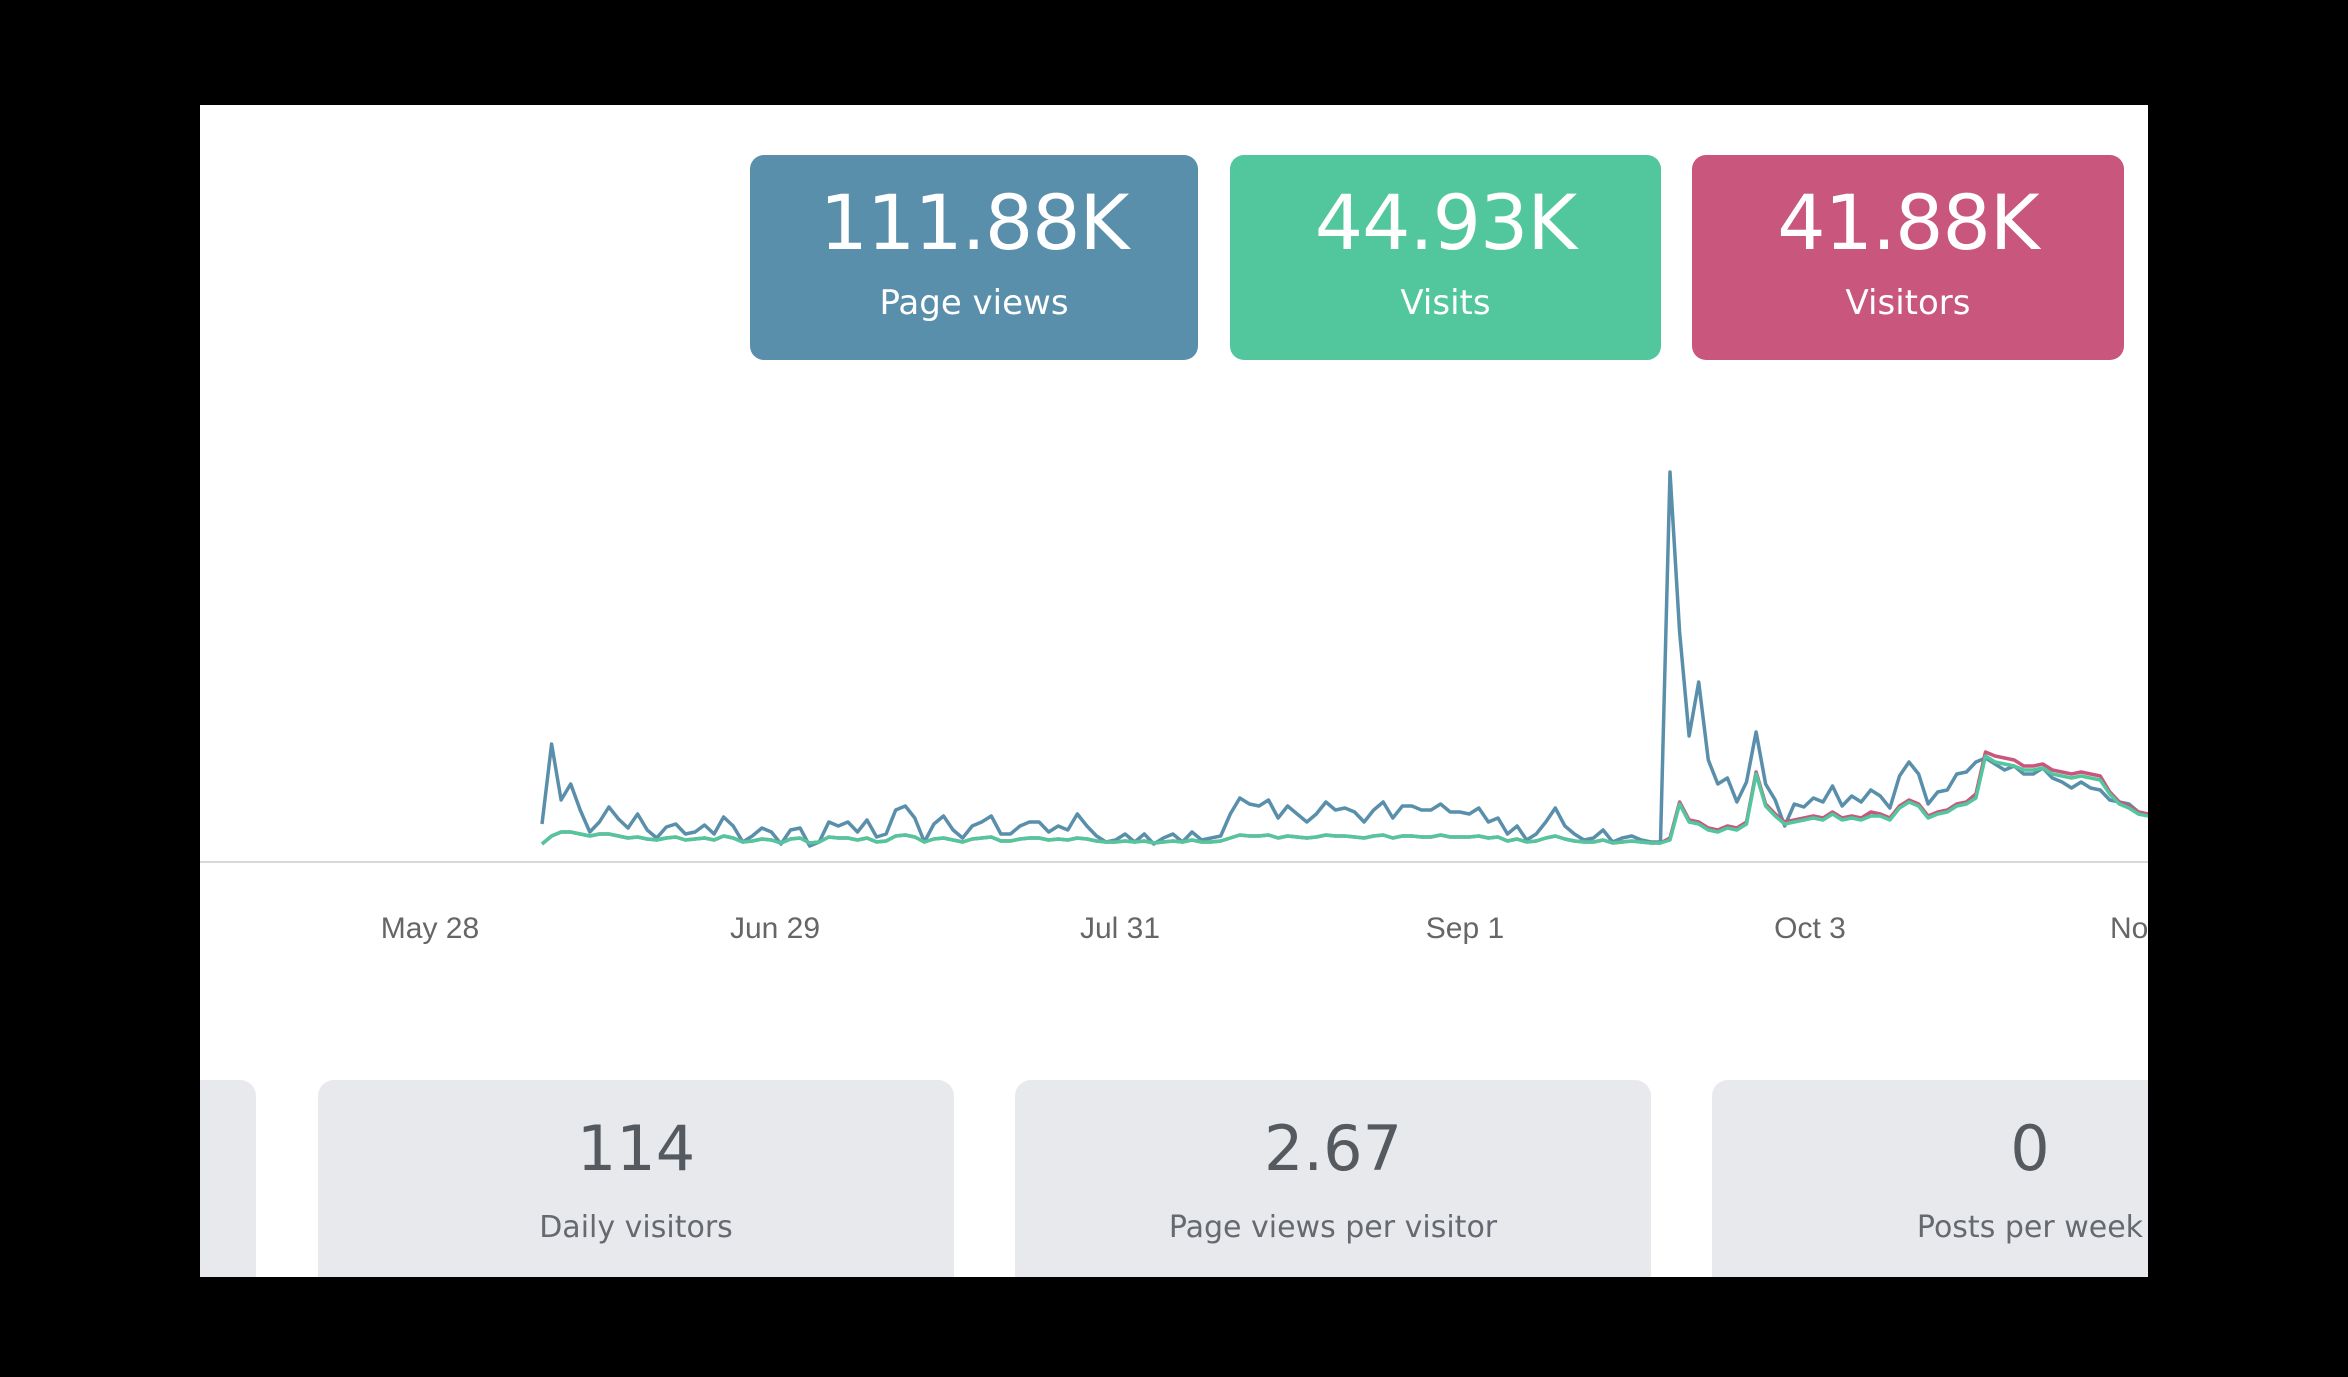  What do you see at coordinates (2129, 928) in the screenshot?
I see `x-tick-label: No` at bounding box center [2129, 928].